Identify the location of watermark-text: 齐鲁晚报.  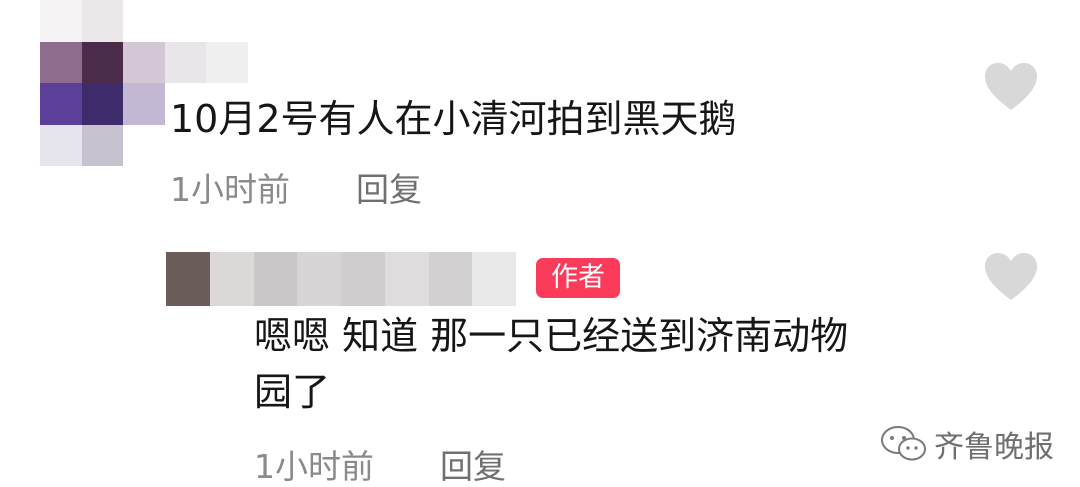
(994, 447).